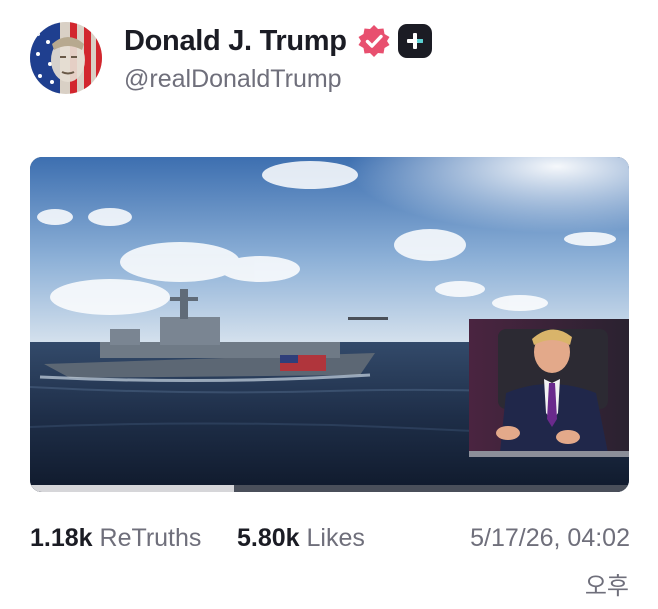  What do you see at coordinates (132, 488) in the screenshot?
I see `video-progress-fill` at bounding box center [132, 488].